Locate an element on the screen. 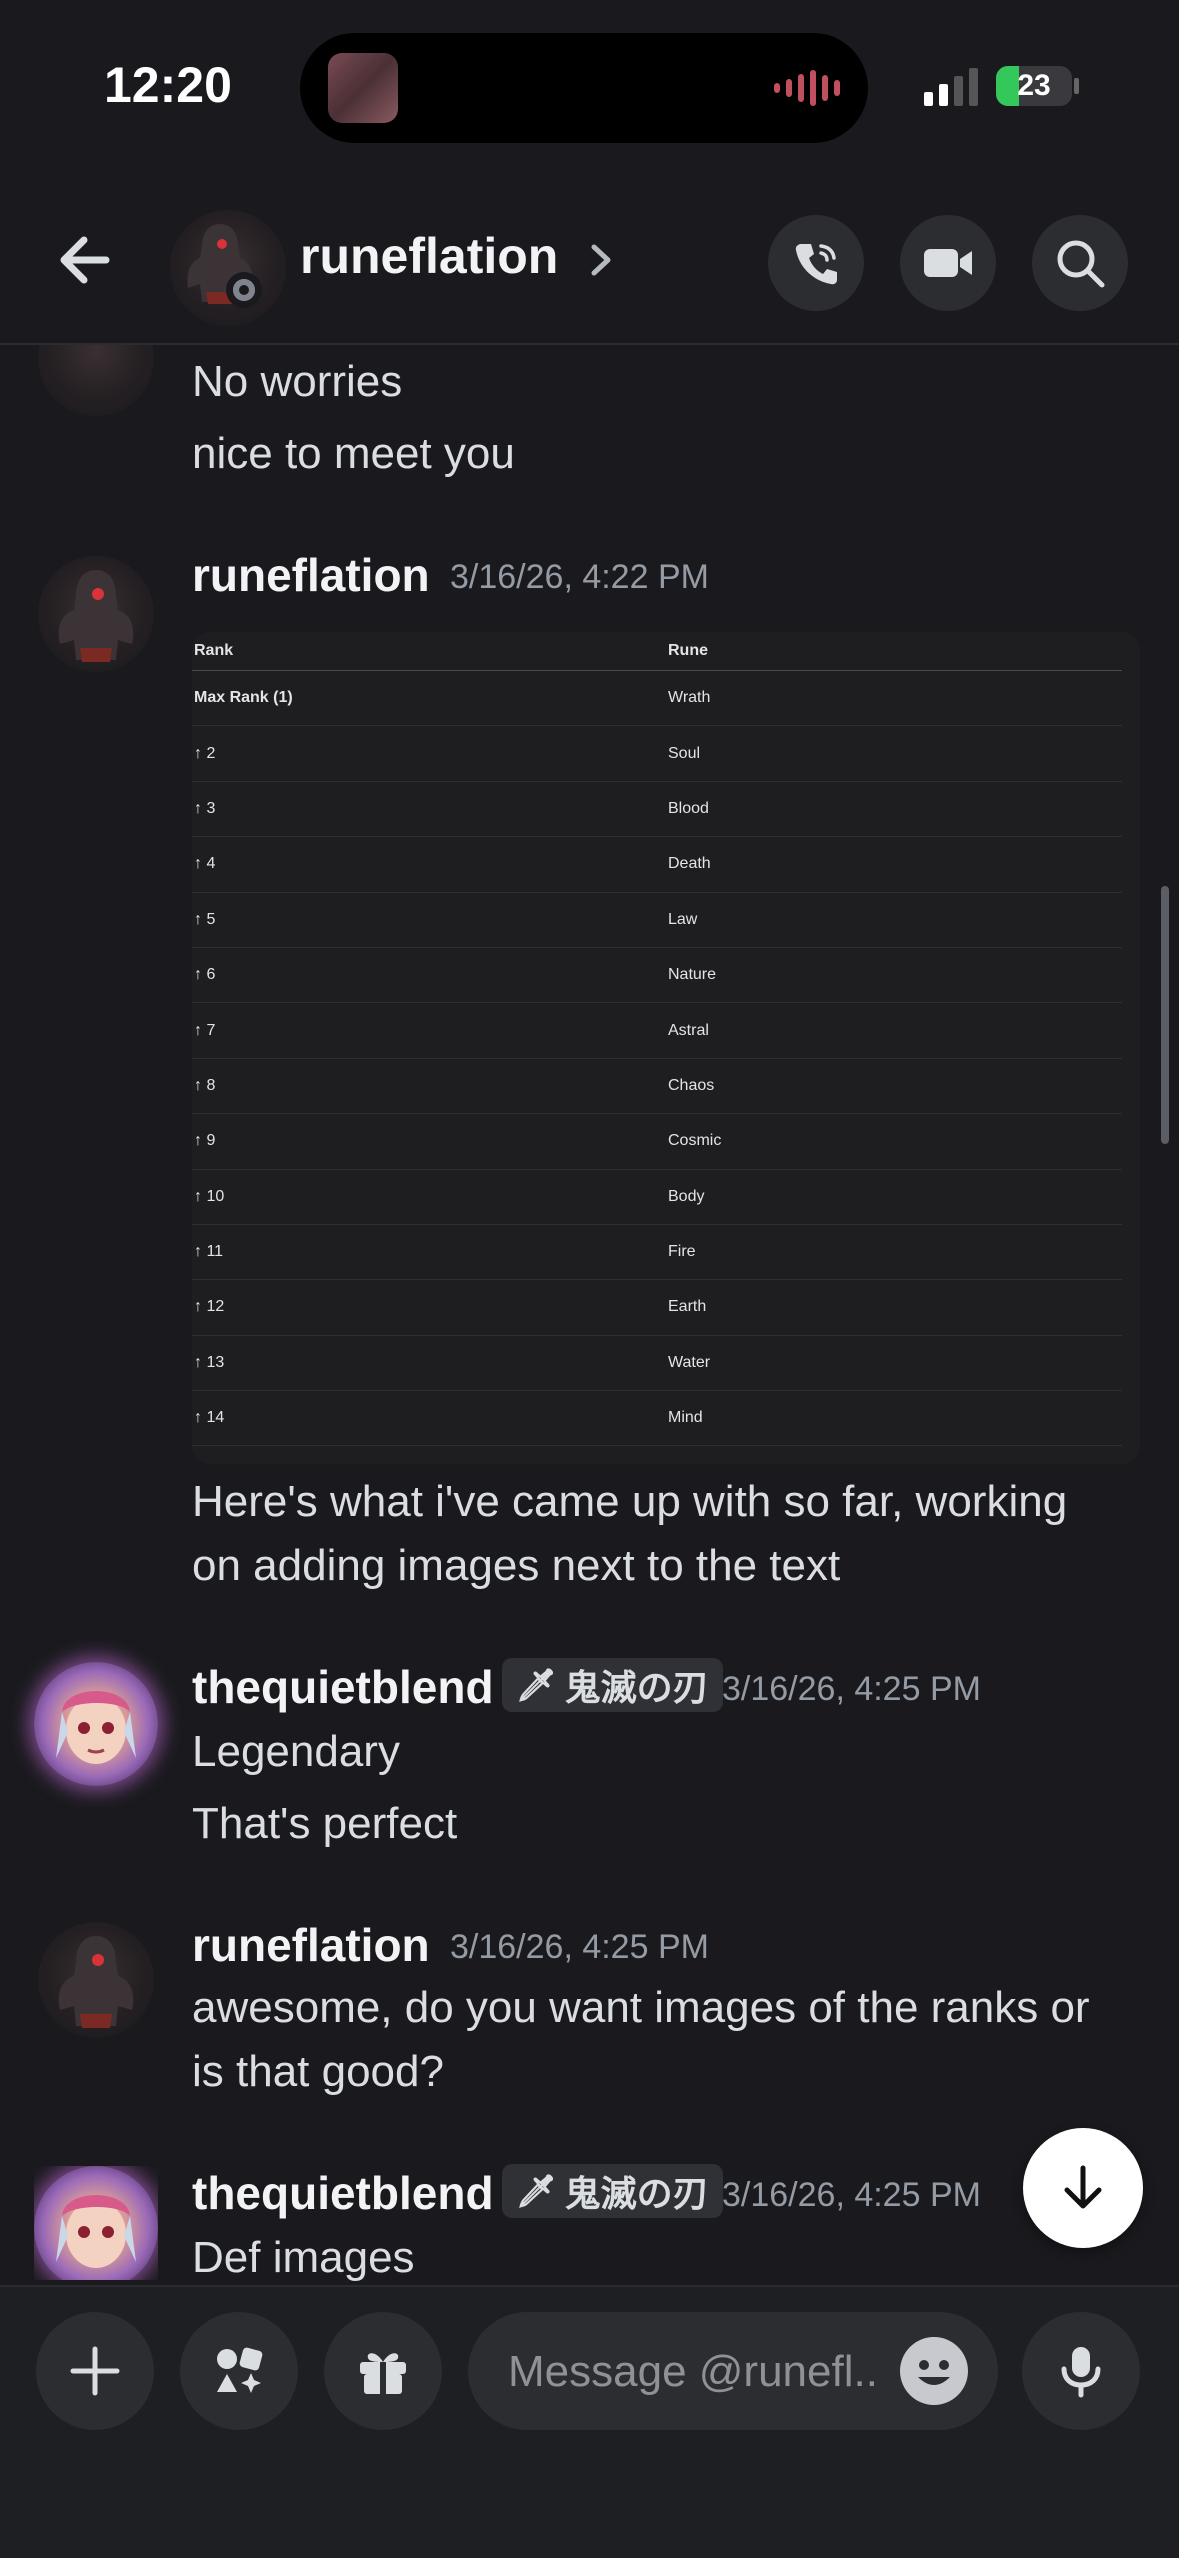 The image size is (1179, 2558). message-text: No worries is located at coordinates (297, 381).